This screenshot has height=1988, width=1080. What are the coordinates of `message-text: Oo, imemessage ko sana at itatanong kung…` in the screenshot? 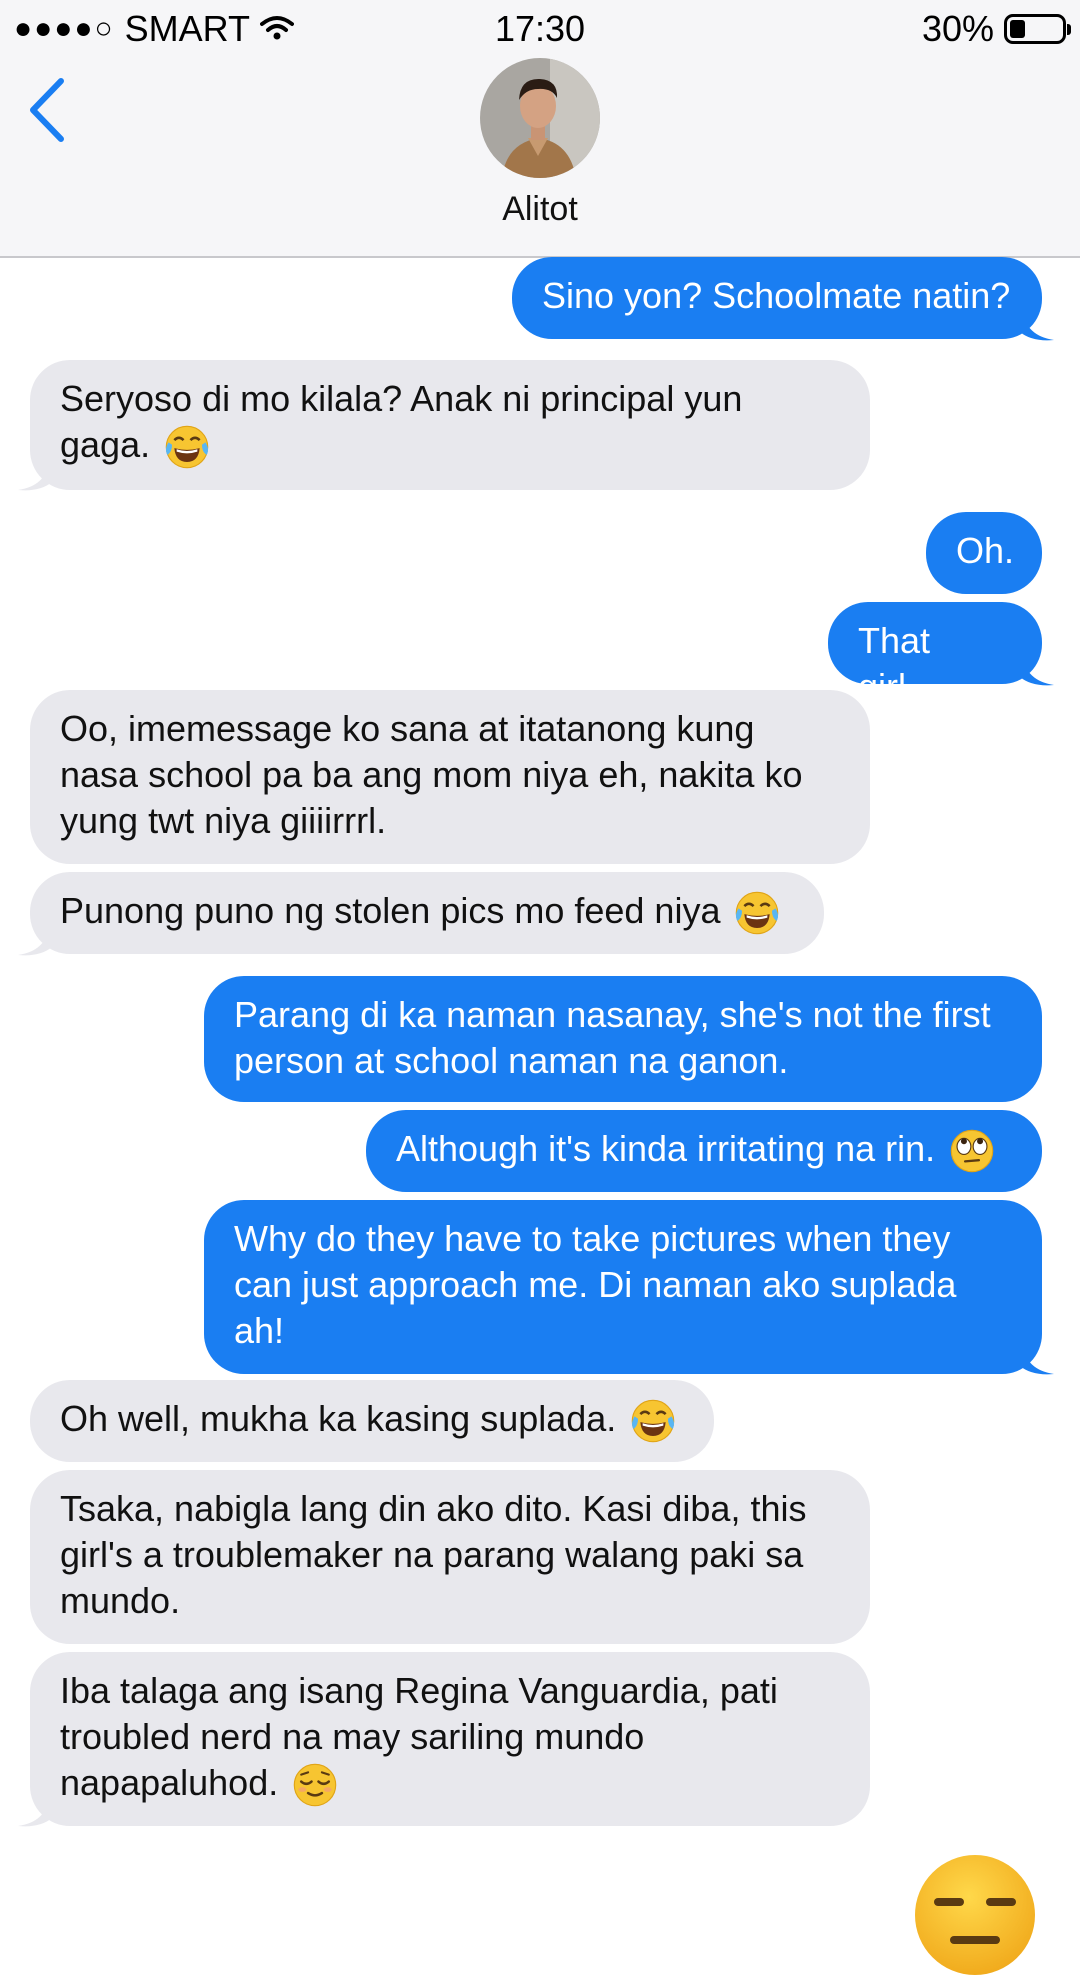 It's located at (431, 774).